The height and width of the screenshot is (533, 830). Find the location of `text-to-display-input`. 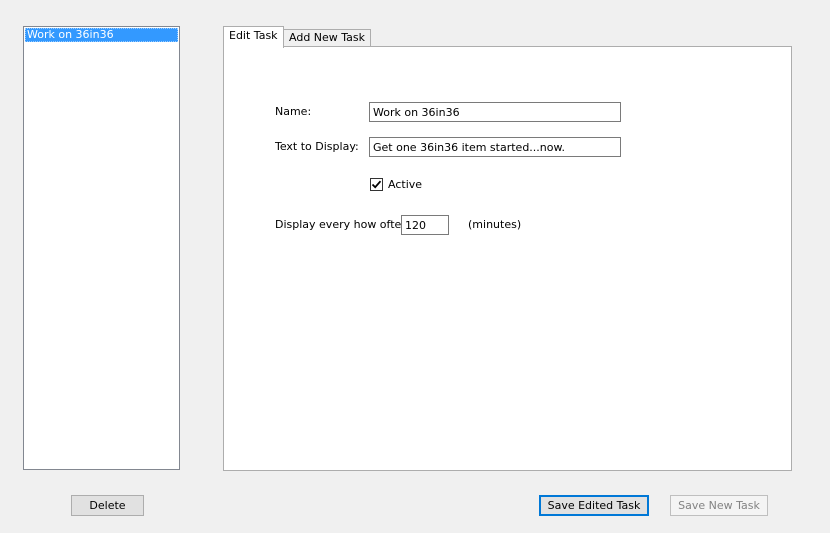

text-to-display-input is located at coordinates (495, 147).